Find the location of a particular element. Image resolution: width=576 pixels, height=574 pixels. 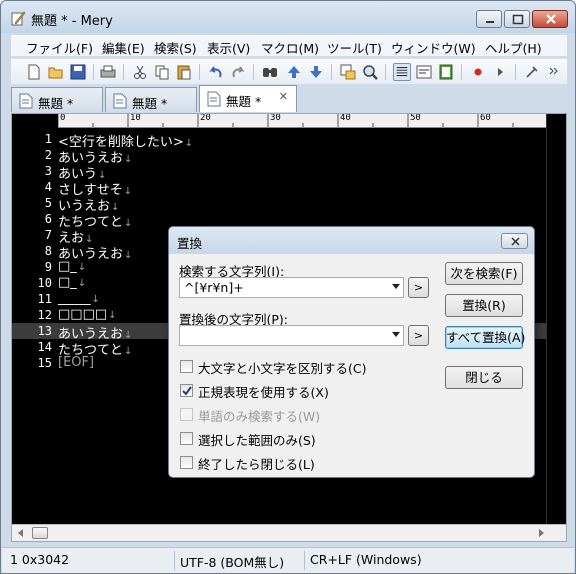

ruler-label: 10 is located at coordinates (135, 118).